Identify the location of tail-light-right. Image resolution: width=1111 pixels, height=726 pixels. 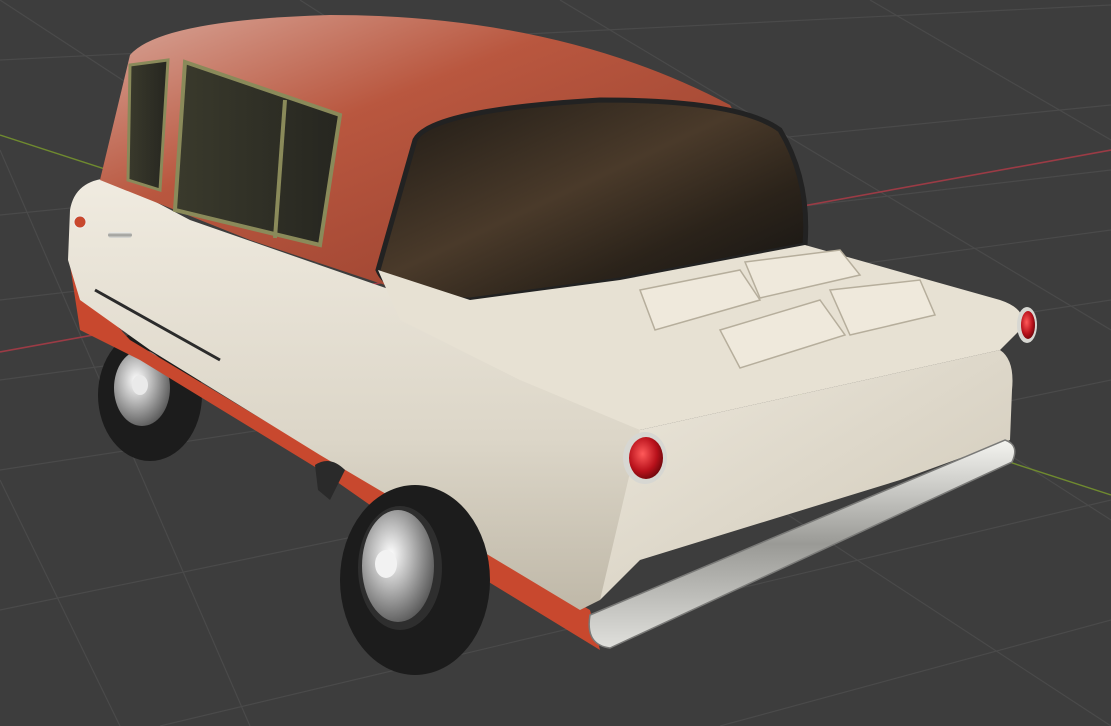
(1027, 325).